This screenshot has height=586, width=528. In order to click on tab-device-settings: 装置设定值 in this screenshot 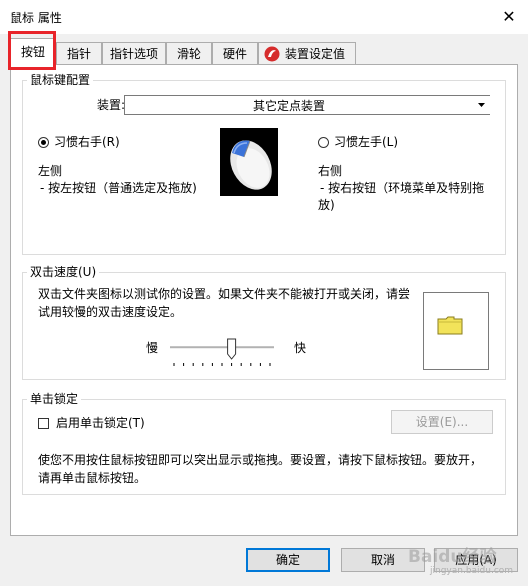, I will do `click(307, 53)`.